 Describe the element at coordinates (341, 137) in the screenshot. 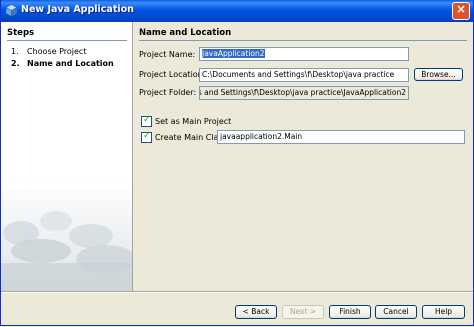

I see `main-class-input: javaapplication2.Main` at that location.